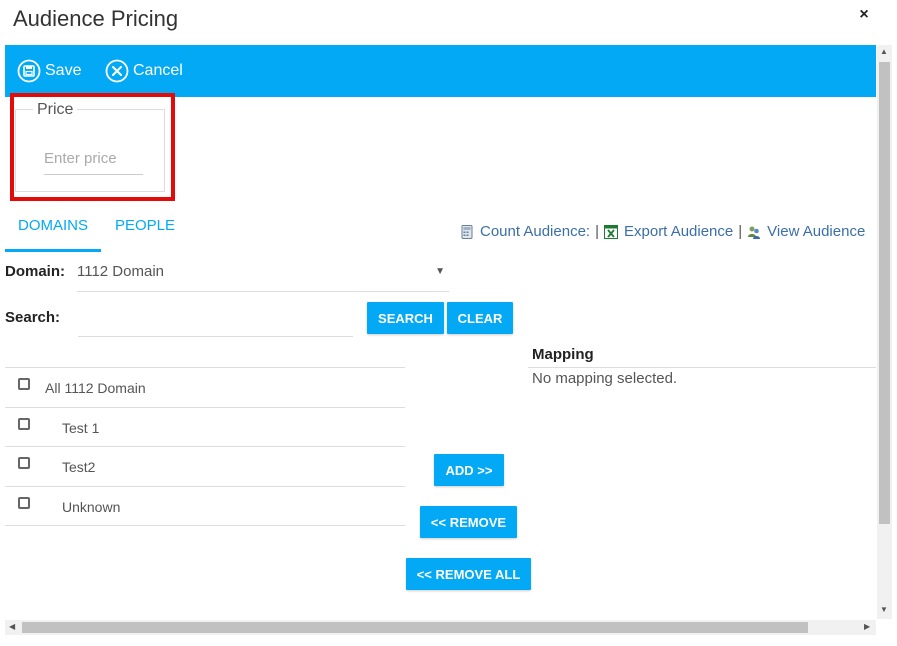 The image size is (897, 646). What do you see at coordinates (884, 293) in the screenshot?
I see `vertical-scroll-thumb` at bounding box center [884, 293].